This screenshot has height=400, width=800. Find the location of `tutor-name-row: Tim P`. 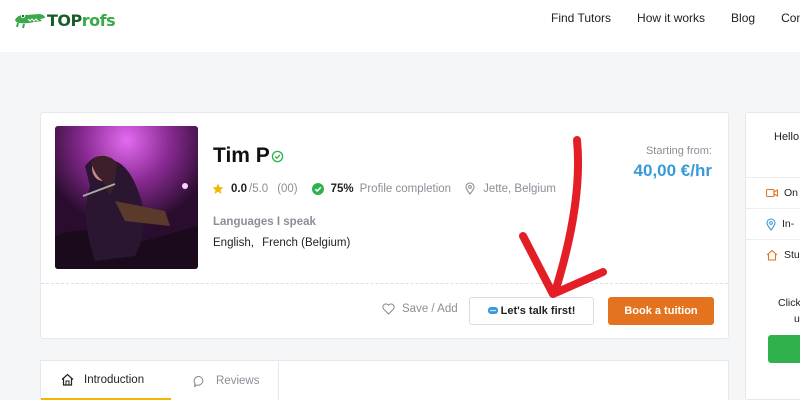

tutor-name-row: Tim P is located at coordinates (248, 156).